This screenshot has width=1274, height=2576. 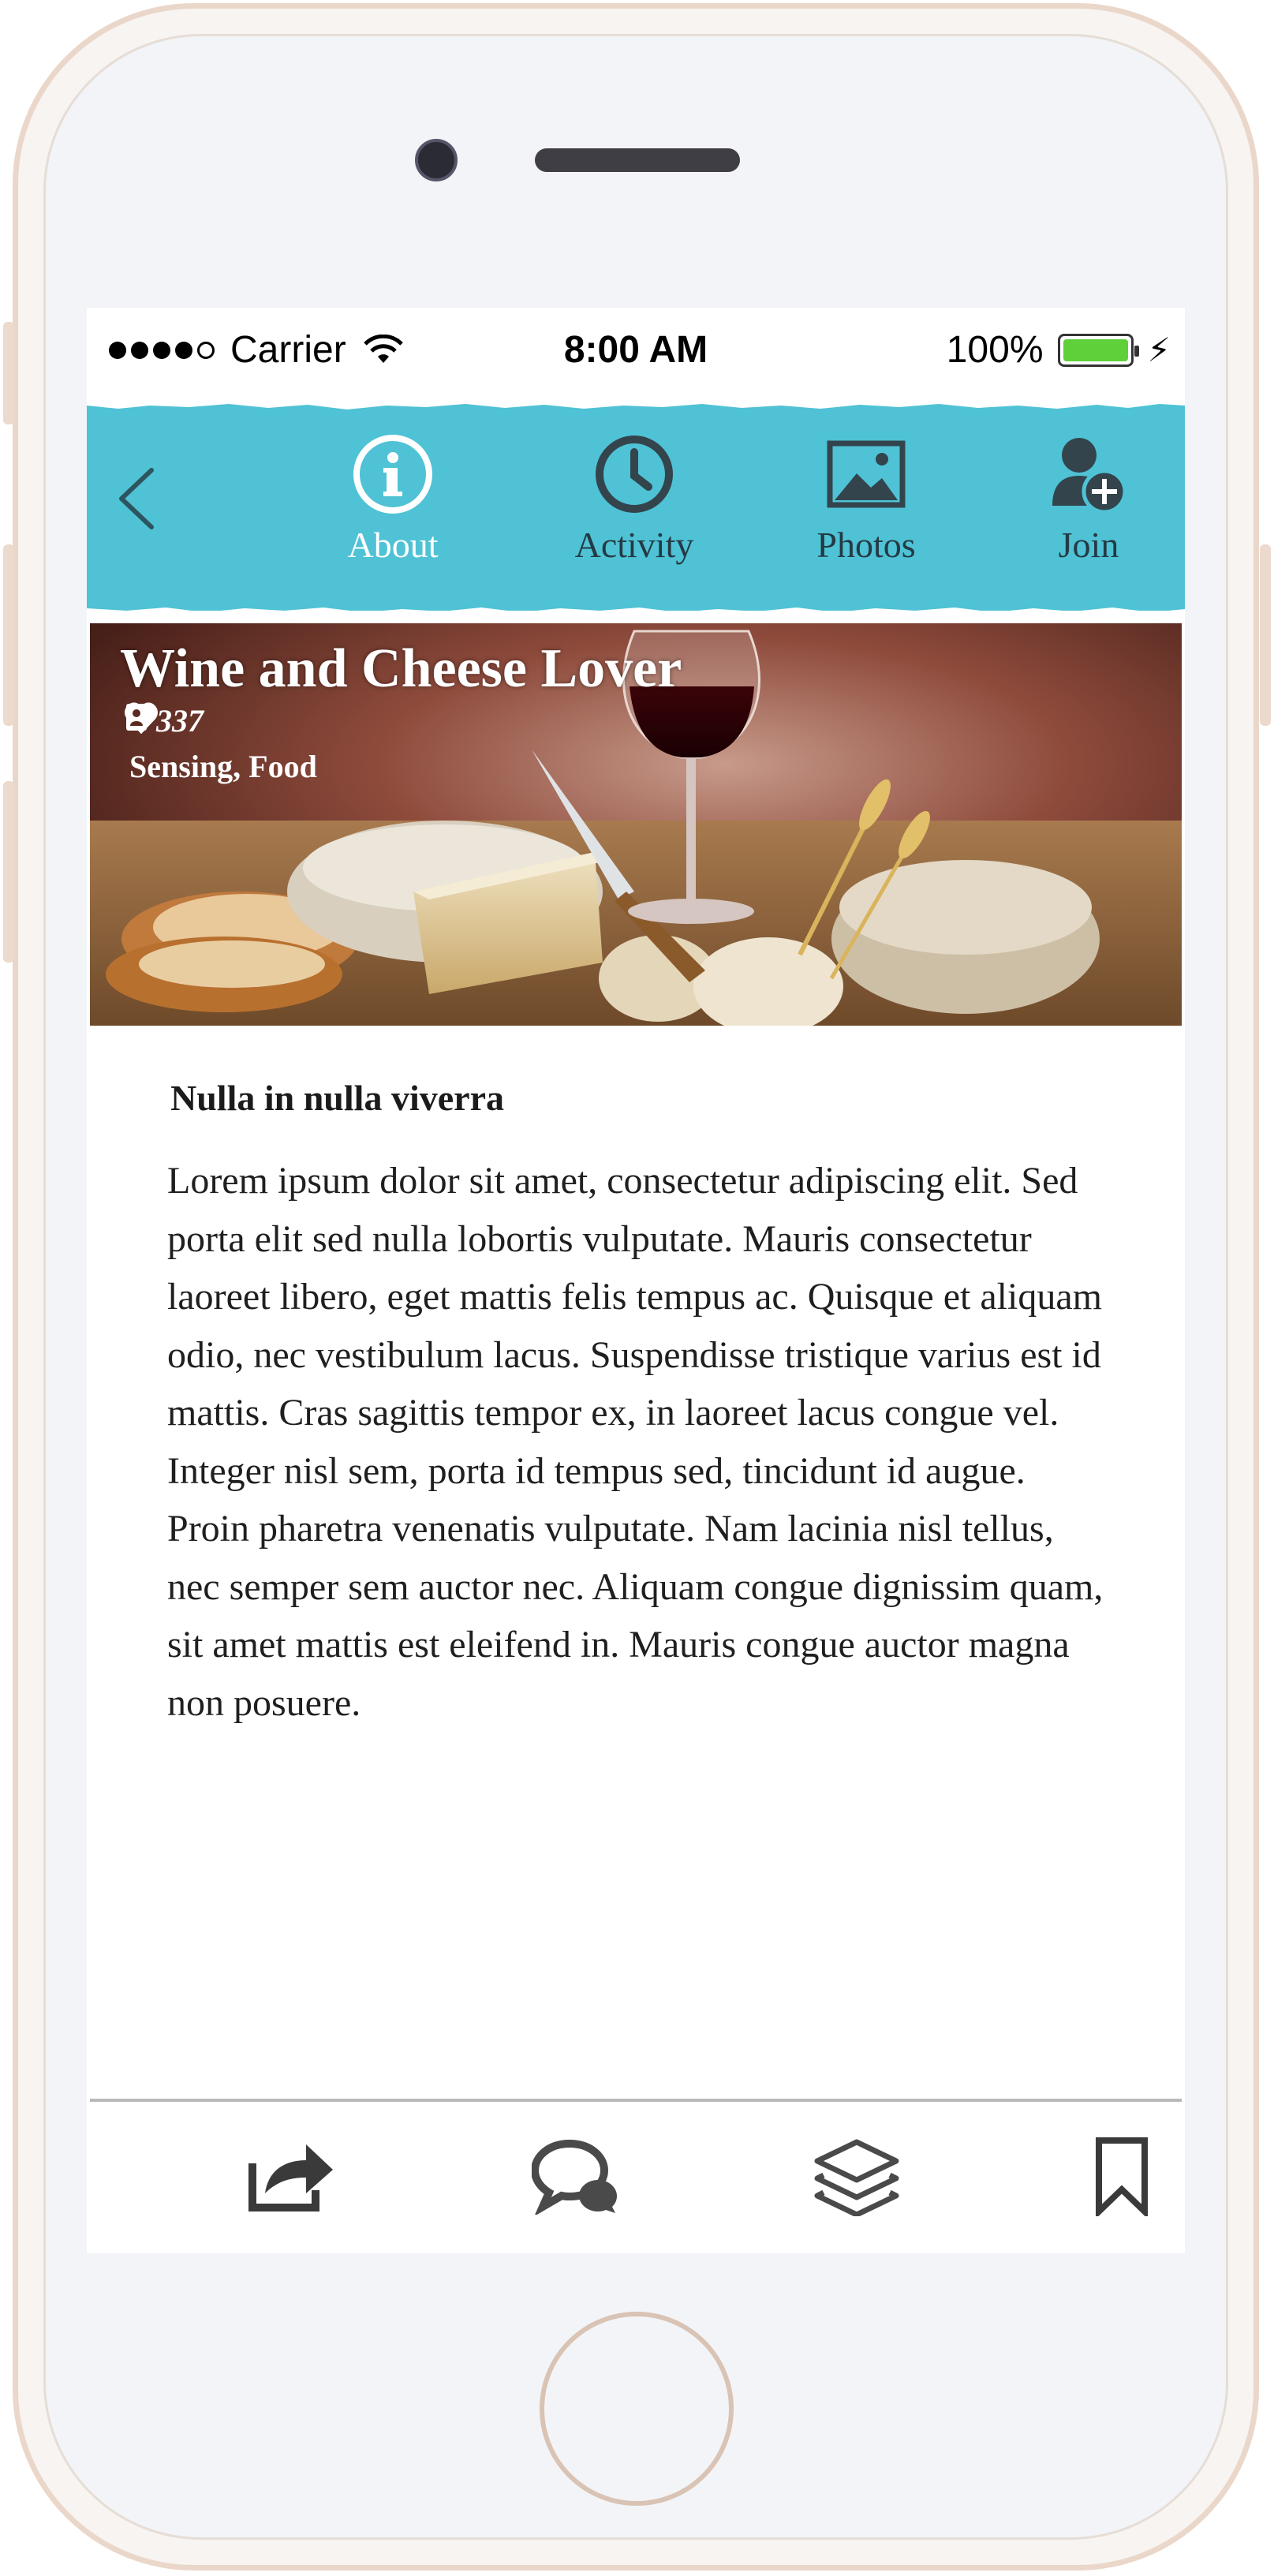 I want to click on volume-up-button, so click(x=8, y=635).